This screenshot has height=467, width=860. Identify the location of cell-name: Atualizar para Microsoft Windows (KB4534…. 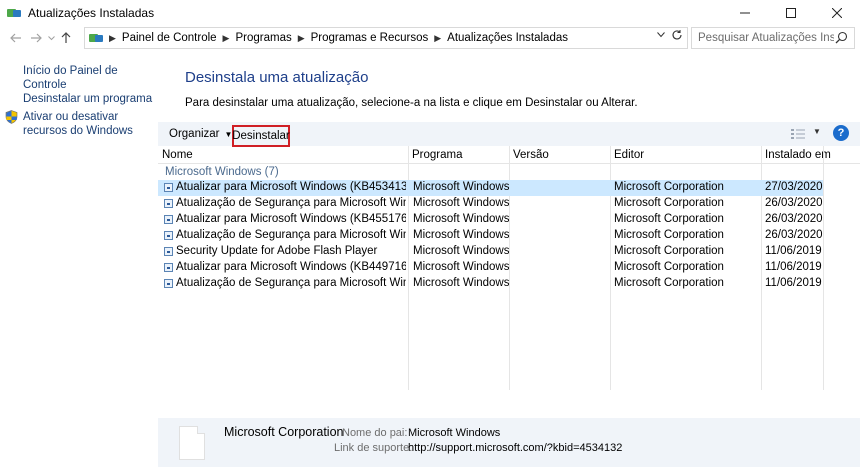
(291, 187).